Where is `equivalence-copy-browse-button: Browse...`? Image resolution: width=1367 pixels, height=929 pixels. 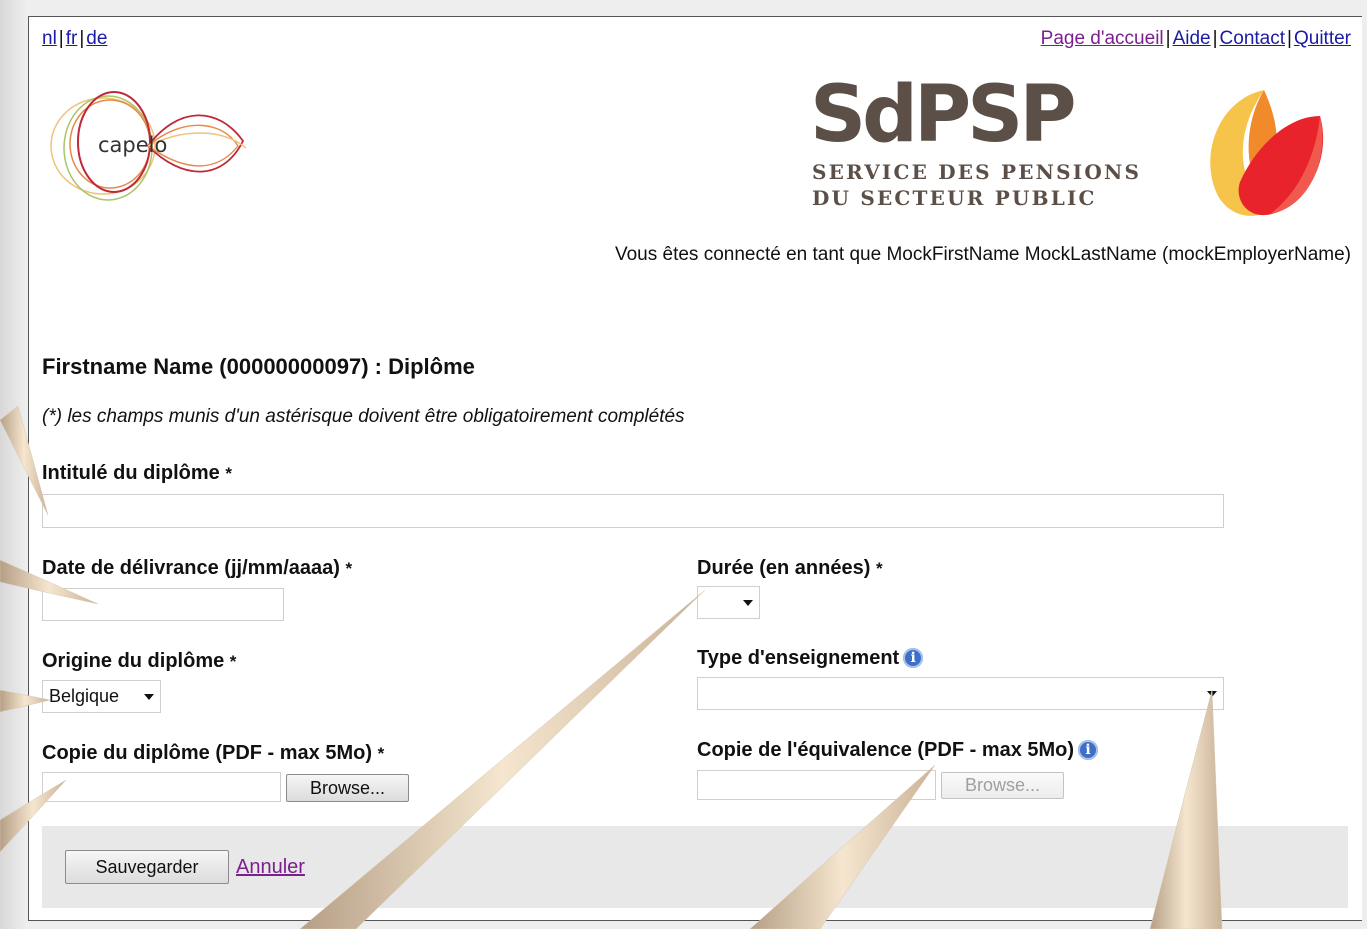
equivalence-copy-browse-button: Browse... is located at coordinates (1002, 785).